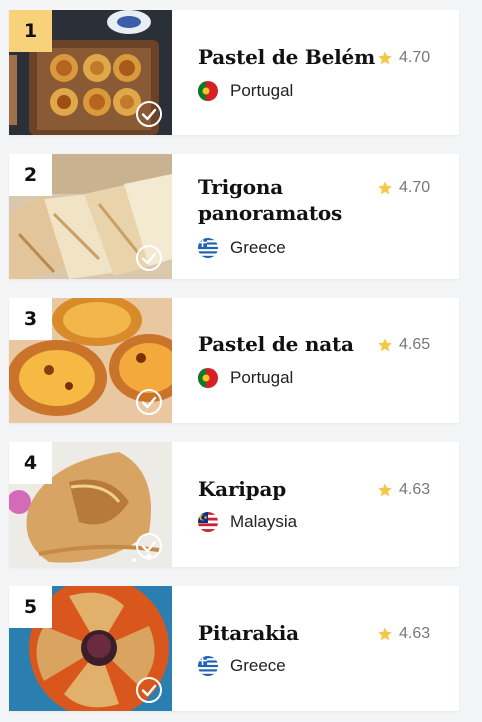 The height and width of the screenshot is (722, 482). I want to click on dish-title: Pitarakia, so click(288, 633).